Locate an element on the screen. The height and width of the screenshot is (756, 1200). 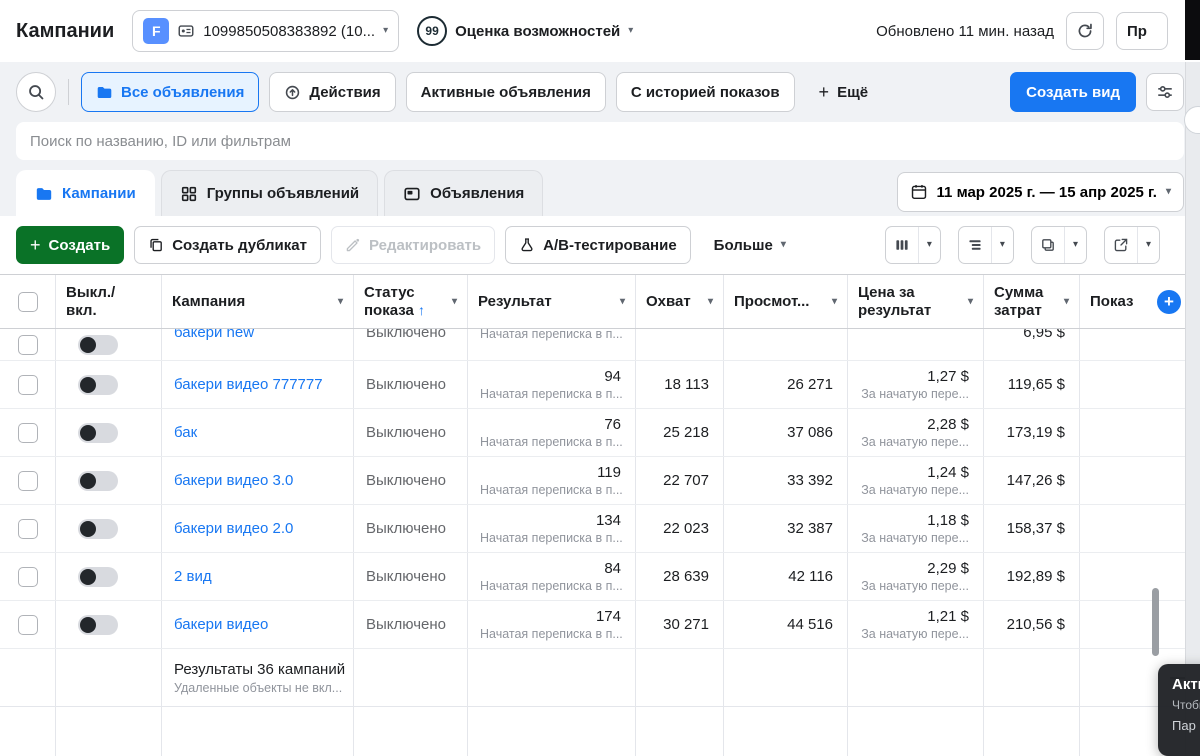
filter-pill-delivery-history: С историей показов is located at coordinates (705, 92).